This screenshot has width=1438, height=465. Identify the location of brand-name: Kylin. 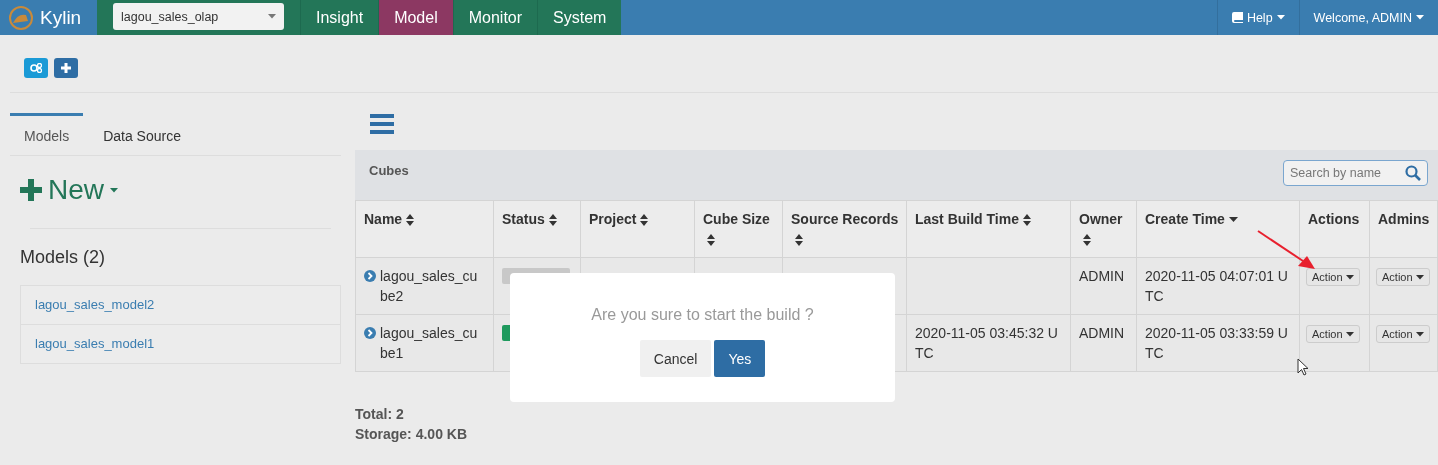
(61, 17).